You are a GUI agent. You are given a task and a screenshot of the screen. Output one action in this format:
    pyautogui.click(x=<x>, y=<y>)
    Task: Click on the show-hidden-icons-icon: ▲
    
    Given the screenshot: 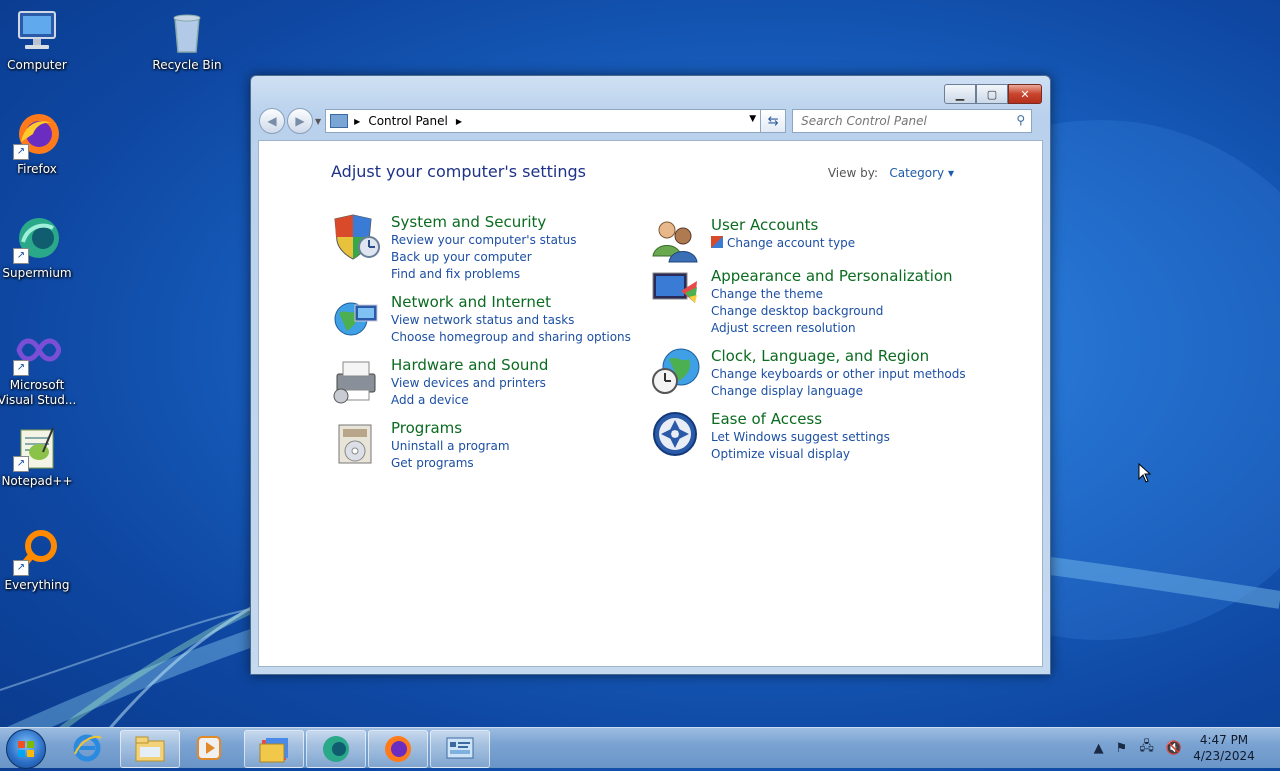 What is the action you would take?
    pyautogui.click(x=1099, y=748)
    